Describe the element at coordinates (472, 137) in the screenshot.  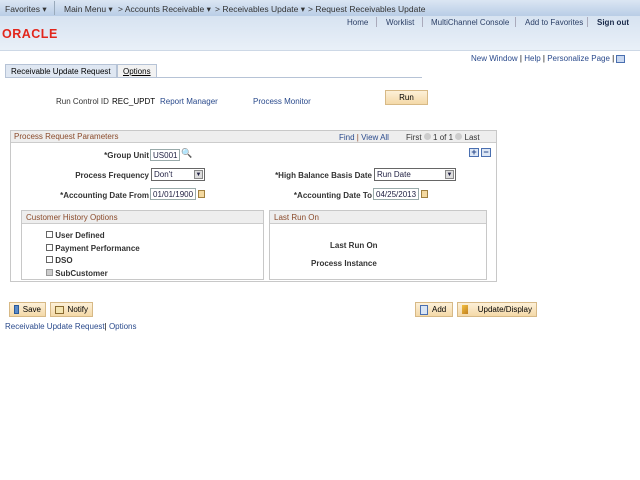
I see `last-link: Last` at that location.